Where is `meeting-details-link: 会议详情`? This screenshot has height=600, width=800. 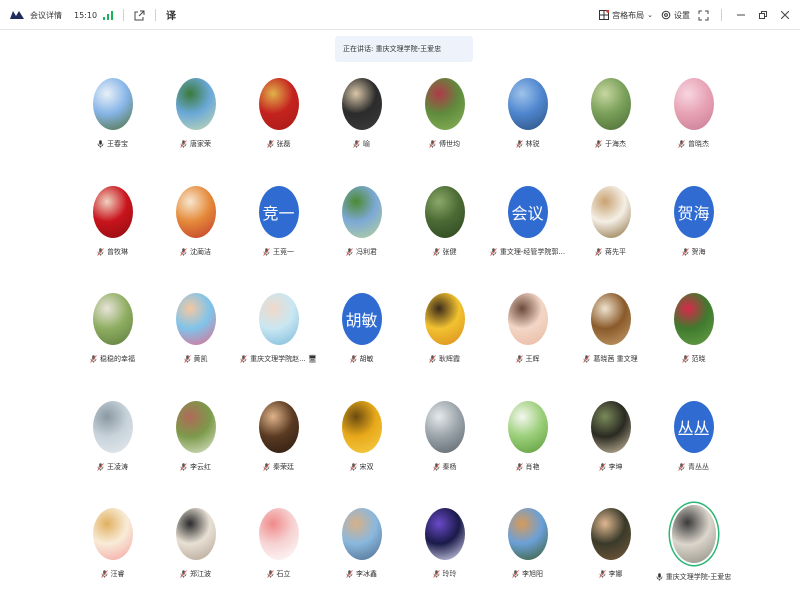 meeting-details-link: 会议详情 is located at coordinates (46, 15).